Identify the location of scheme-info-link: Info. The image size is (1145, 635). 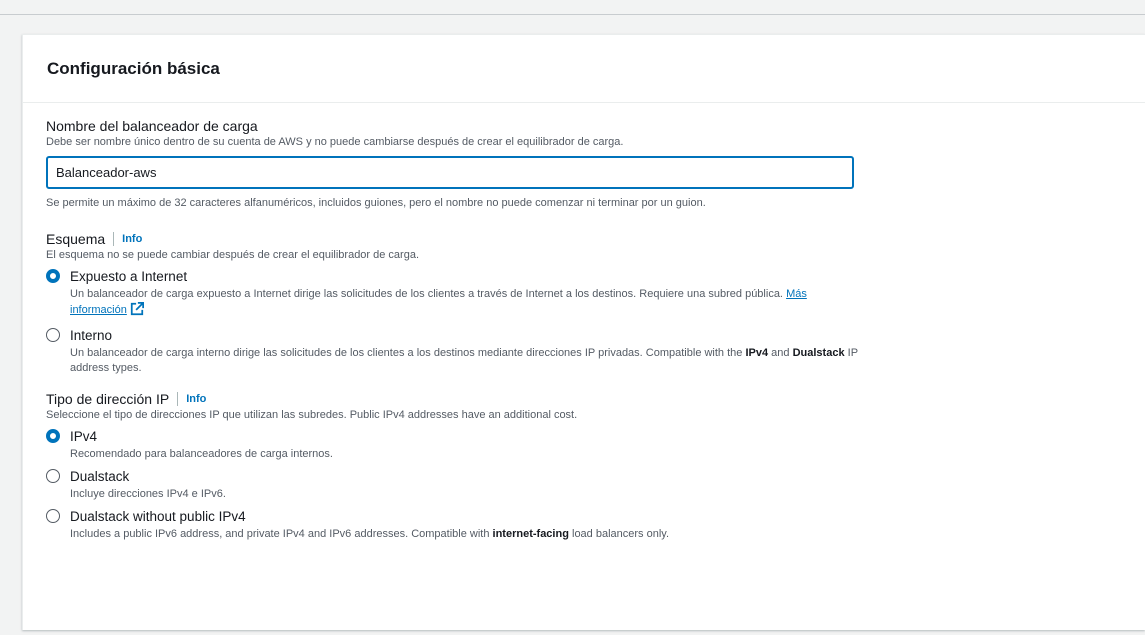
(132, 239).